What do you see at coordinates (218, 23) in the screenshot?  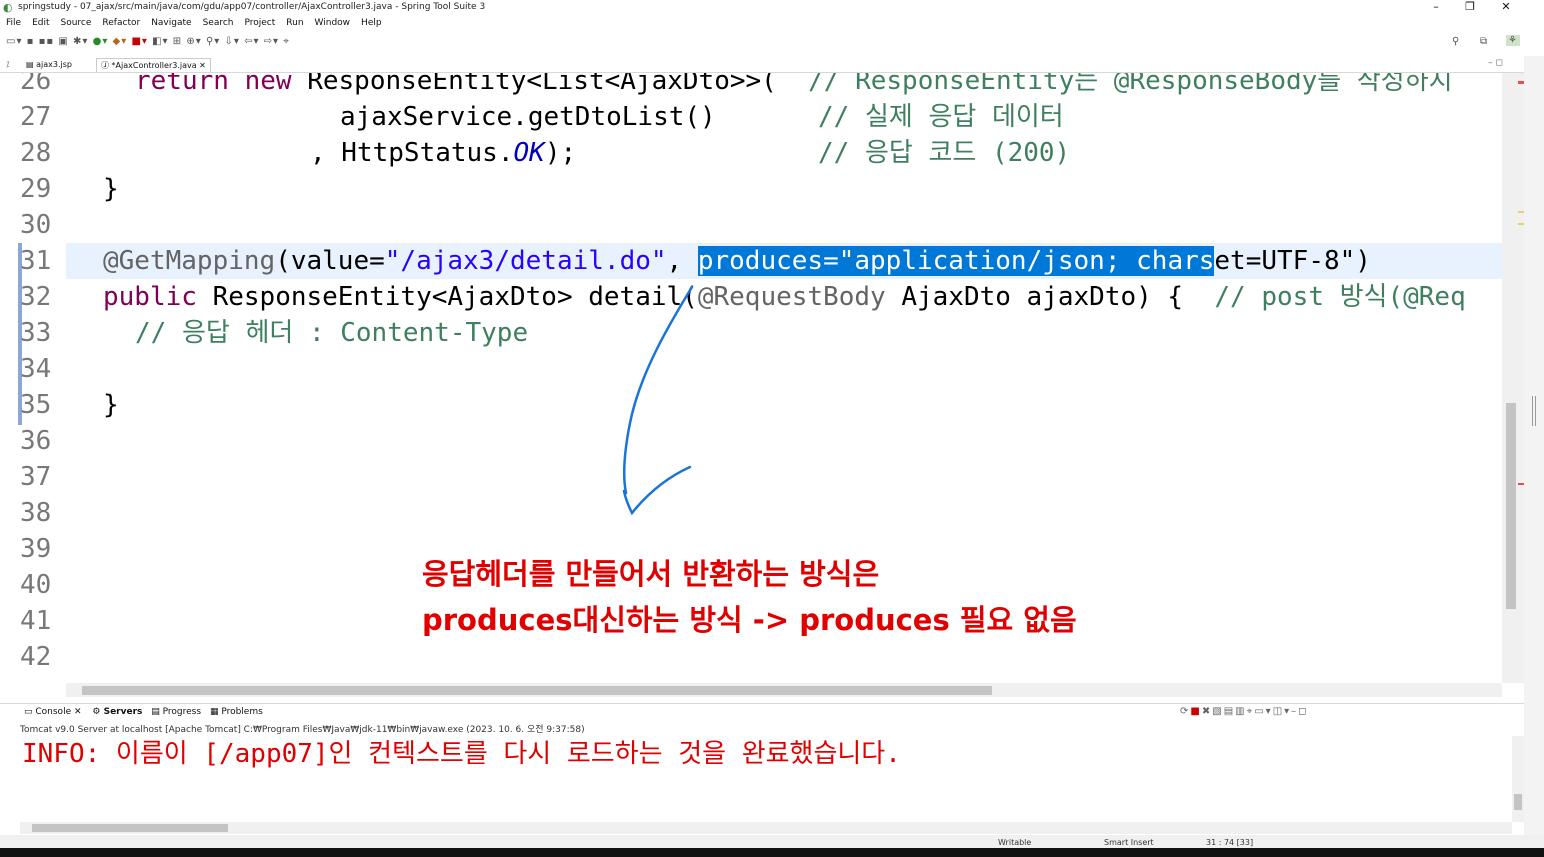 I see `menu-search: Search` at bounding box center [218, 23].